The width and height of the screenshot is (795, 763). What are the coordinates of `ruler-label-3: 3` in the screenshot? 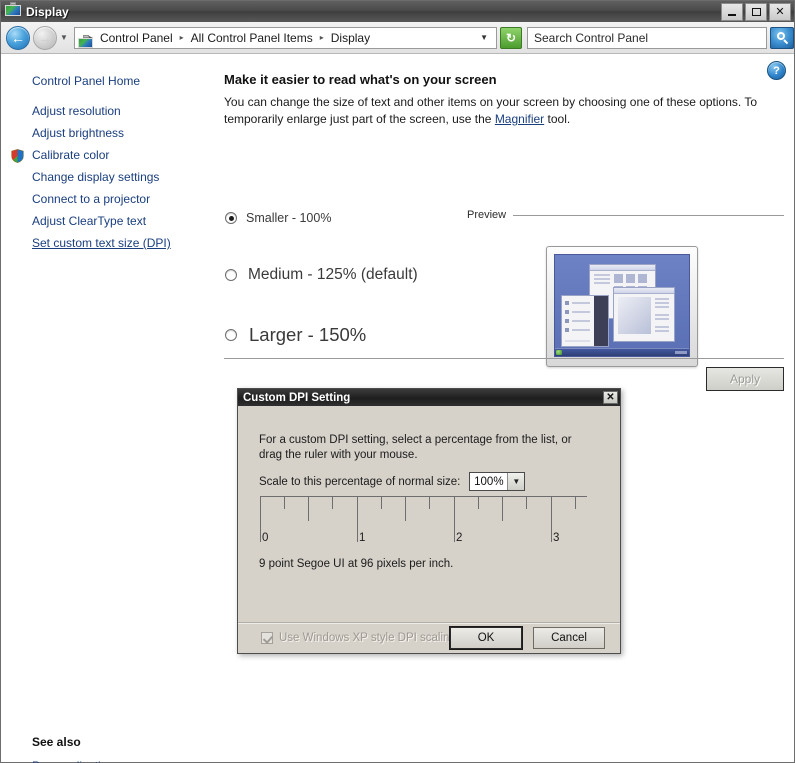 It's located at (556, 538).